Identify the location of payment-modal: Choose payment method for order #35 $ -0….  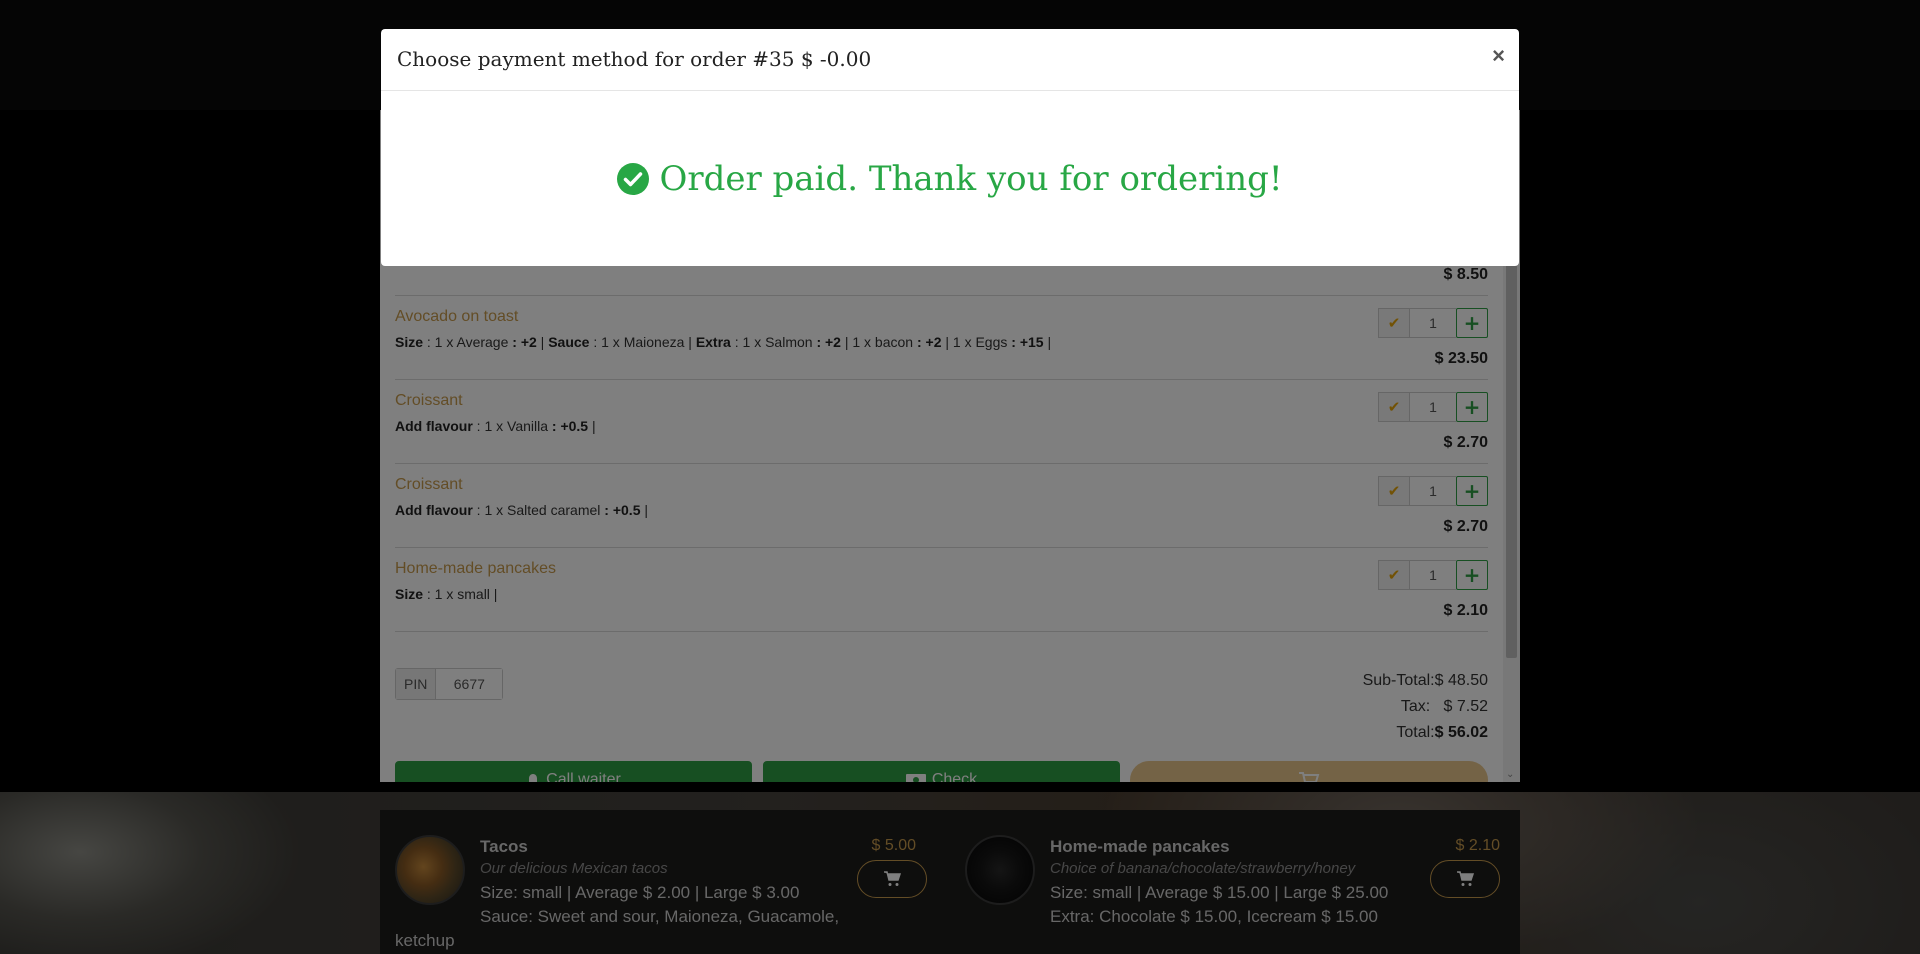
(950, 147).